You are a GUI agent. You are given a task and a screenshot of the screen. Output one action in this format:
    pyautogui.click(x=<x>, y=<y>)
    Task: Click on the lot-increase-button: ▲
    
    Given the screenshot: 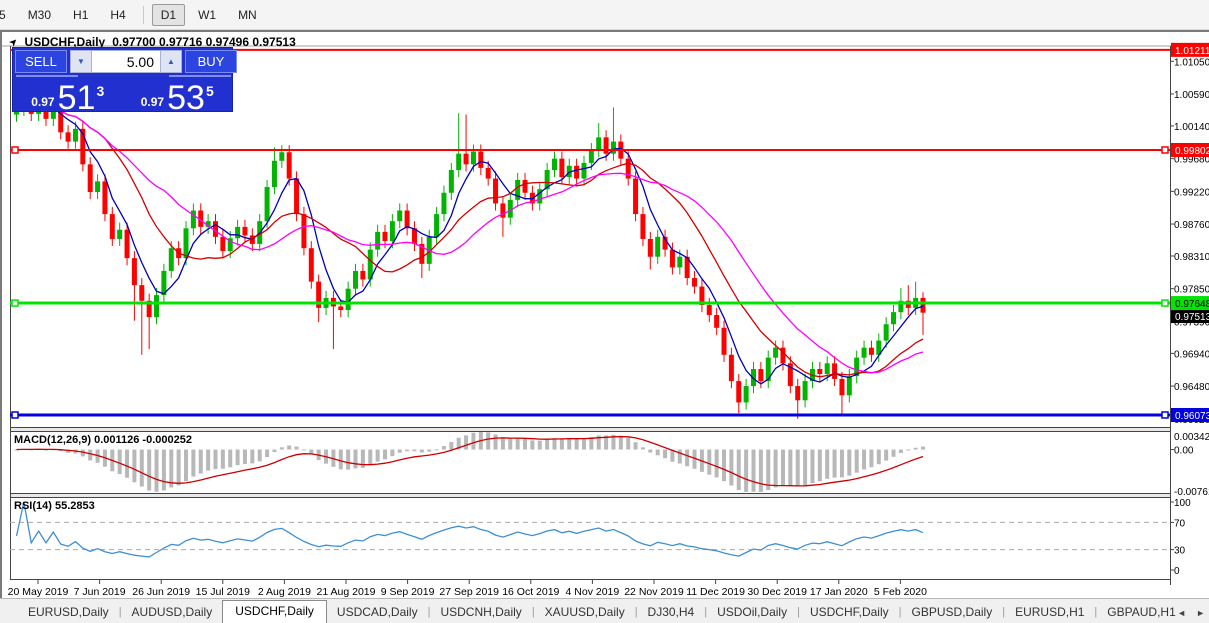 What is the action you would take?
    pyautogui.click(x=171, y=61)
    